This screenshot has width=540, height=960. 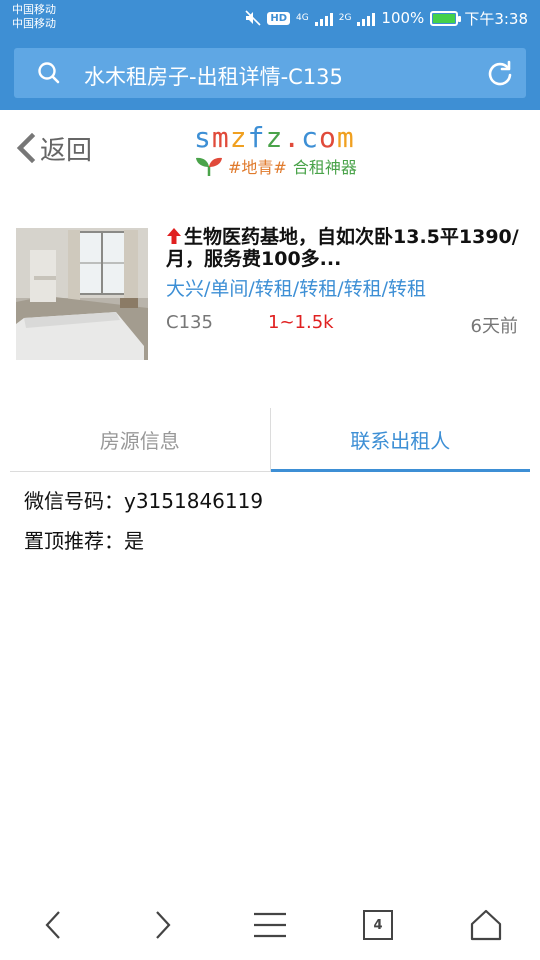 What do you see at coordinates (34, 9) in the screenshot?
I see `carrier-1: 中国移动` at bounding box center [34, 9].